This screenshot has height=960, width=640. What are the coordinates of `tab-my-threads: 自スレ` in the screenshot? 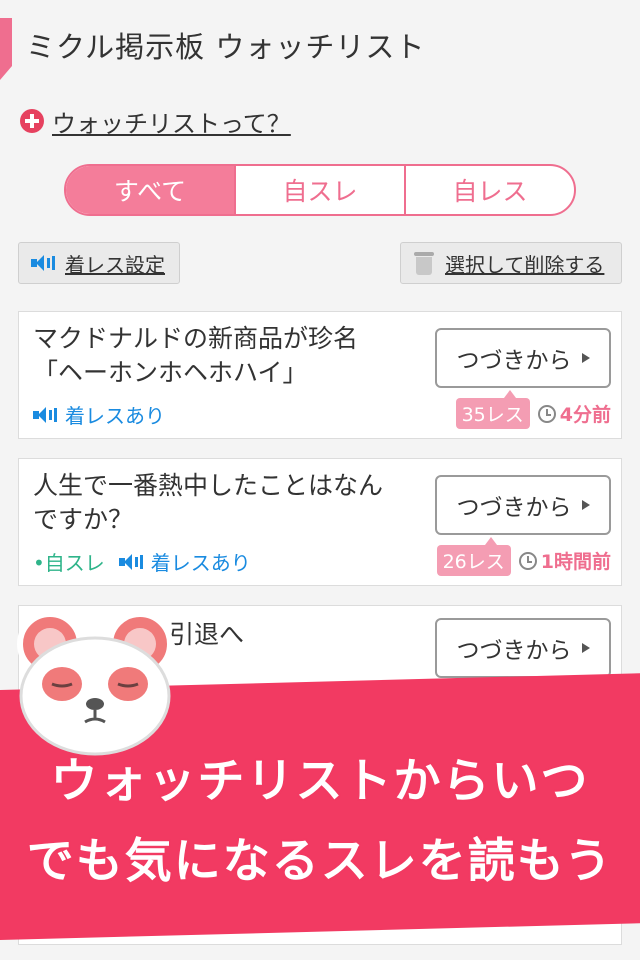 It's located at (319, 190).